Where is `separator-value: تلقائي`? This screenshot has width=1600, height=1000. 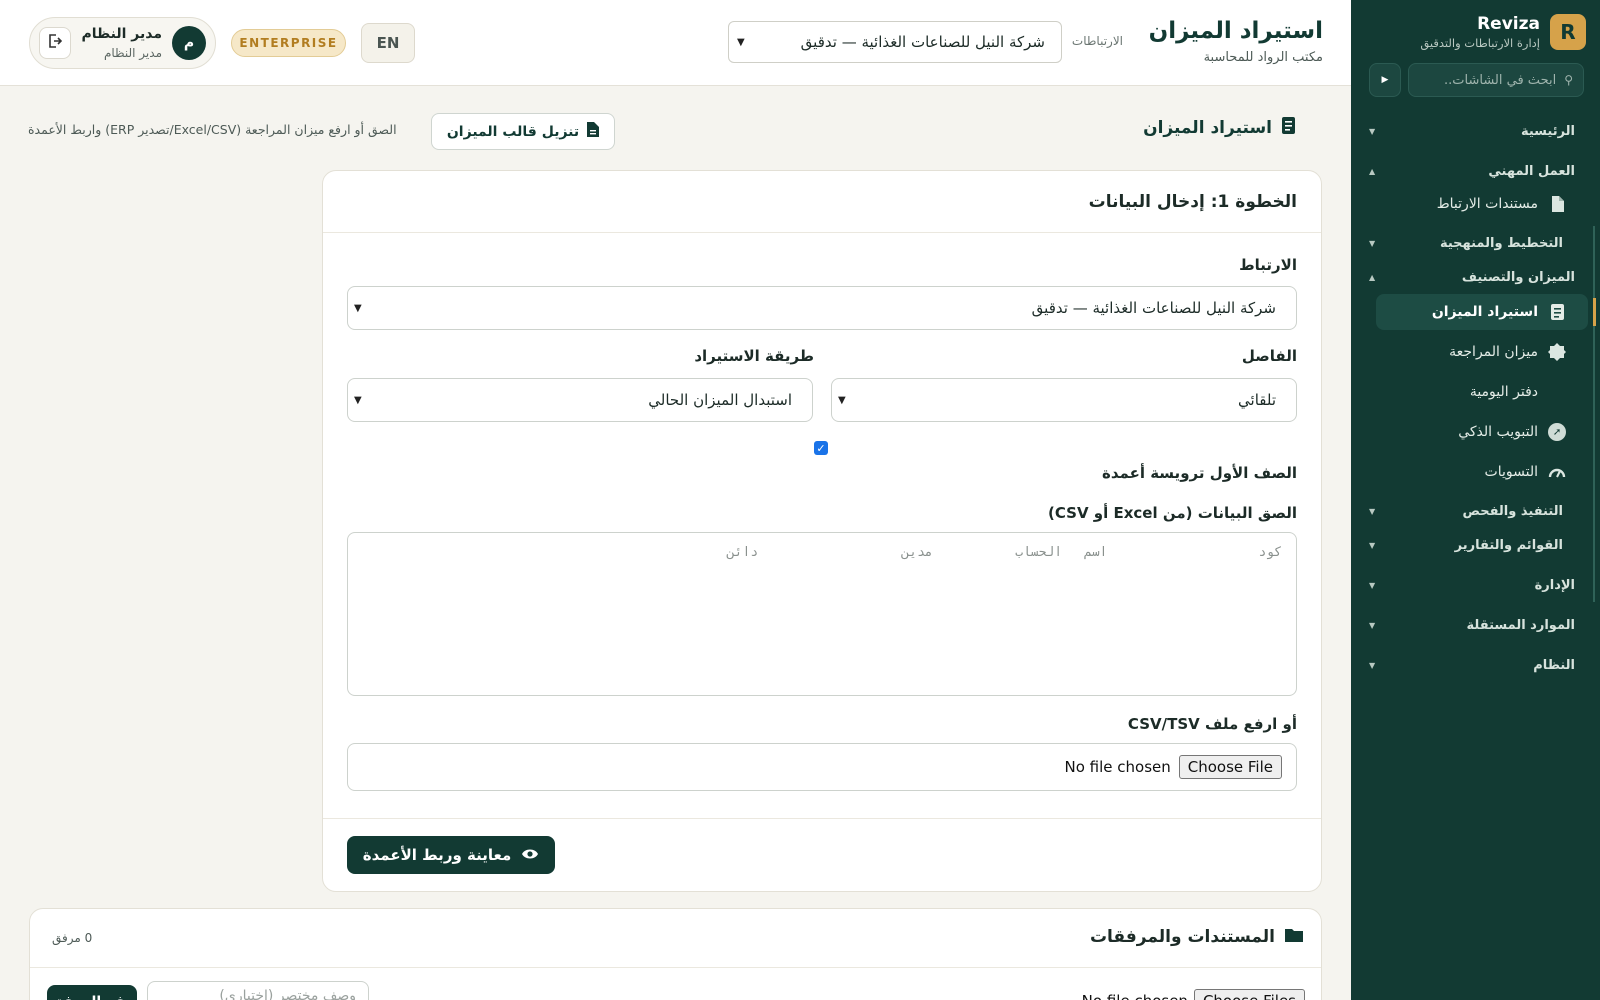 separator-value: تلقائي is located at coordinates (1257, 400).